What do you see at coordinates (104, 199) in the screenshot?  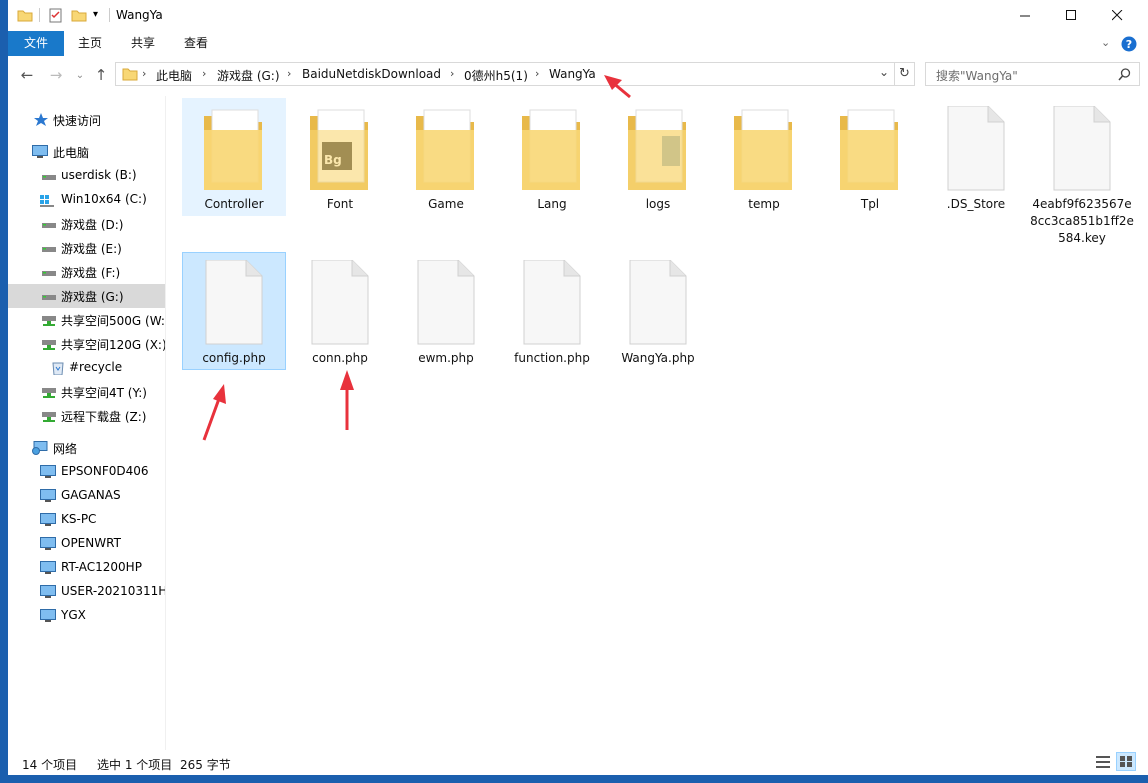 I see `sidebar-item-label: Win10x64 (C:)` at bounding box center [104, 199].